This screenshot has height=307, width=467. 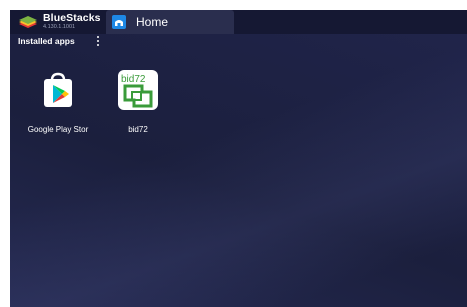 I want to click on app-label: bid72, so click(x=138, y=129).